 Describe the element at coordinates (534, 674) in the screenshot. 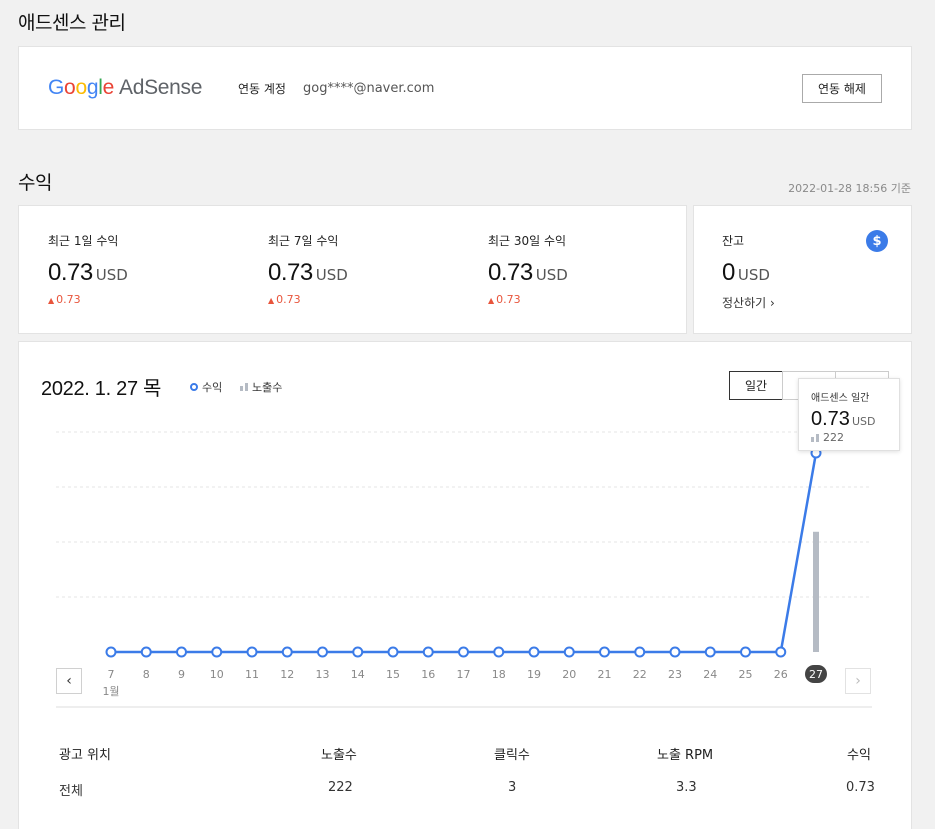

I see `x-tick-label: 19` at that location.